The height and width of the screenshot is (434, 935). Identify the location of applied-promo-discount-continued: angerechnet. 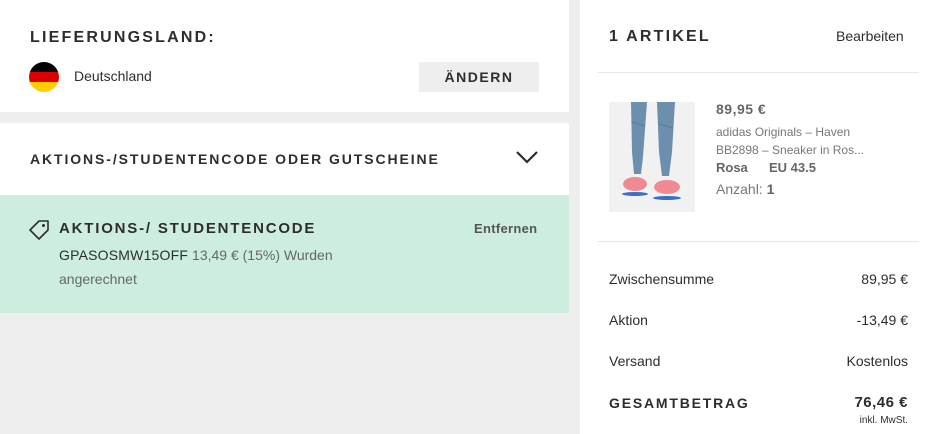
(98, 279).